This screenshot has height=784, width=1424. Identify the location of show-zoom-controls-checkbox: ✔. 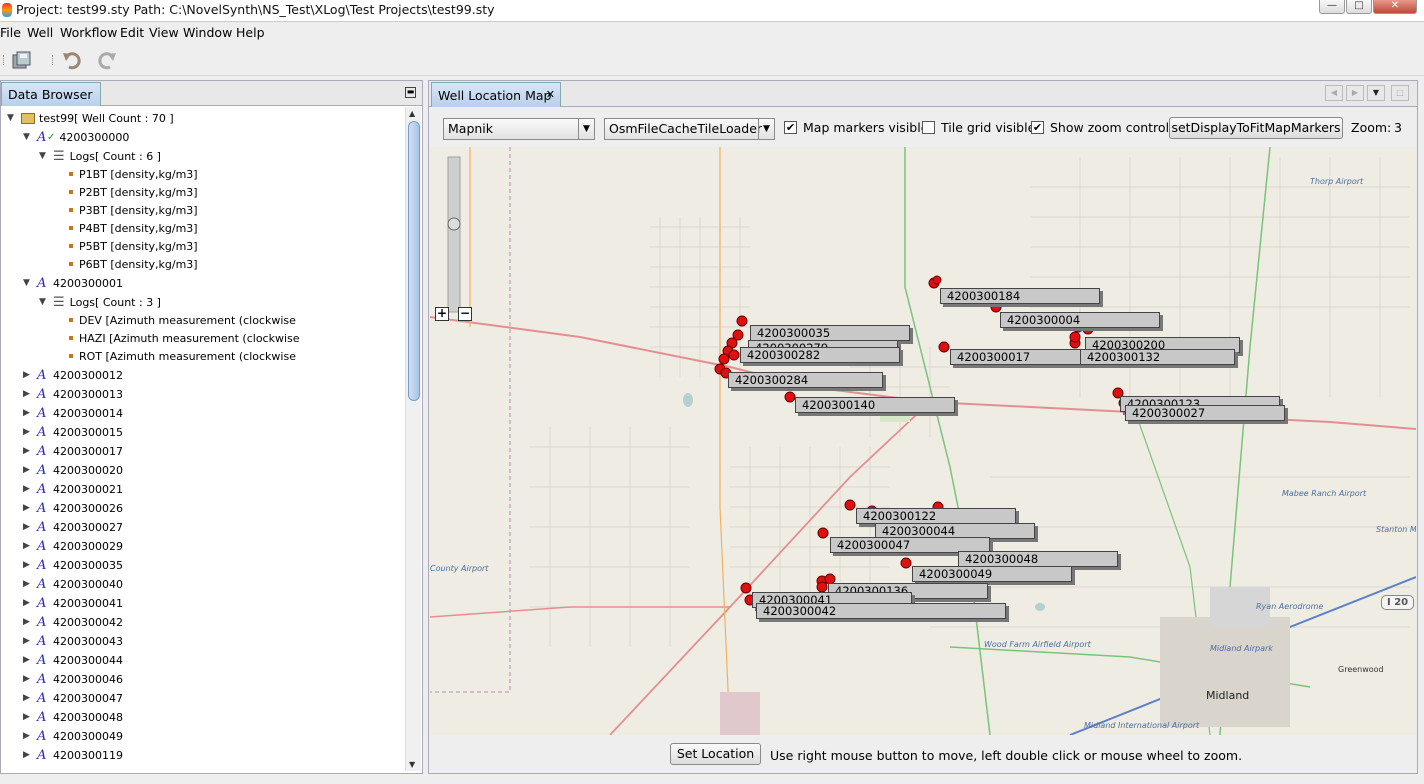
(1037, 127).